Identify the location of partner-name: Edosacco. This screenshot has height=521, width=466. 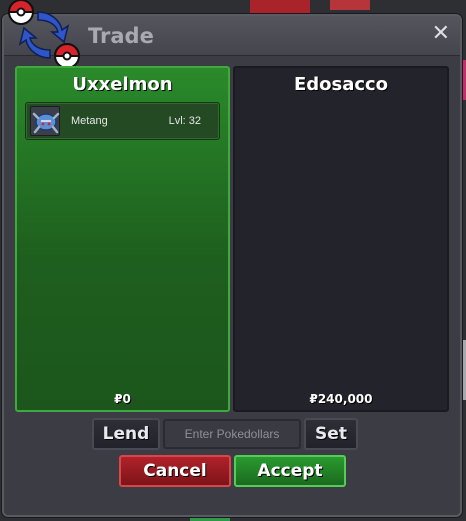
(341, 84).